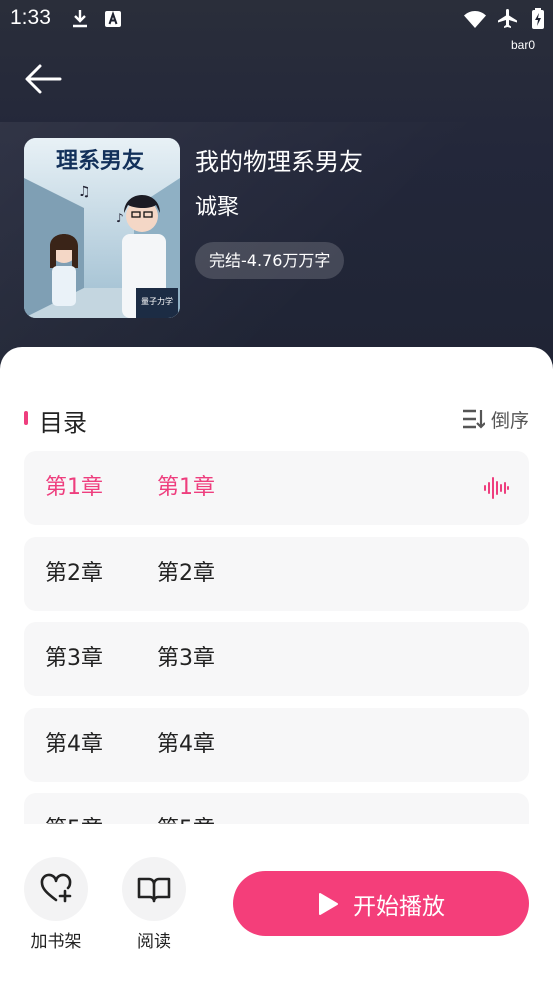  What do you see at coordinates (157, 301) in the screenshot?
I see `cover-book-text: 量子力学` at bounding box center [157, 301].